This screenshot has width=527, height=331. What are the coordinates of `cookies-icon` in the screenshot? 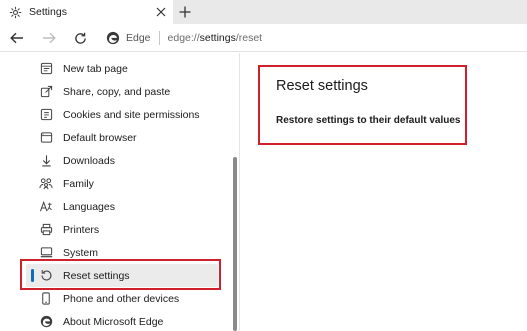 It's located at (46, 114).